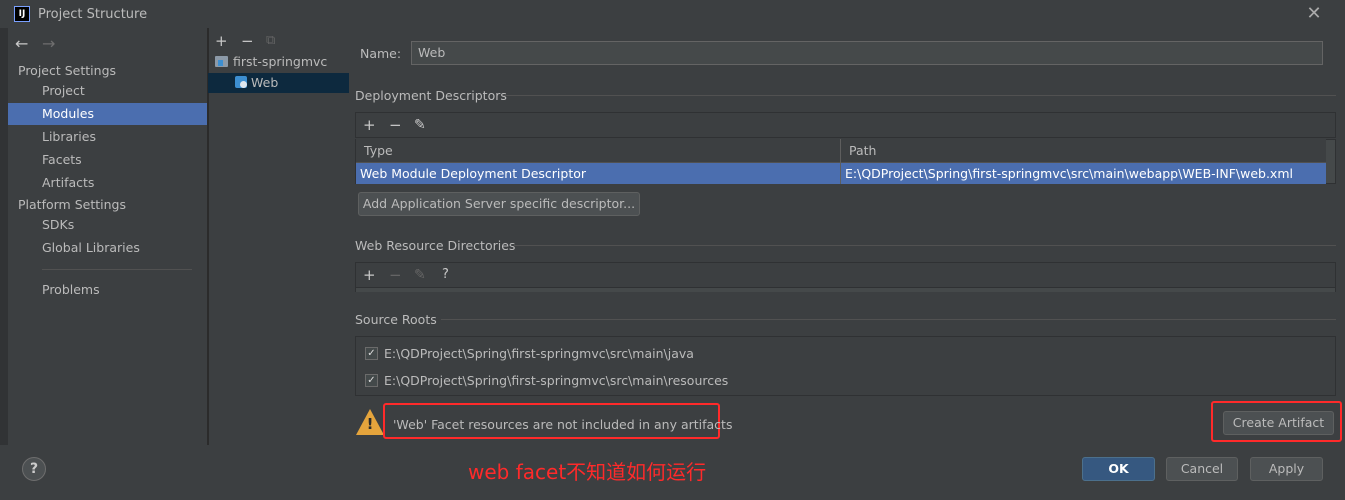 The width and height of the screenshot is (1345, 500). What do you see at coordinates (1118, 469) in the screenshot?
I see `ok-button: OK` at bounding box center [1118, 469].